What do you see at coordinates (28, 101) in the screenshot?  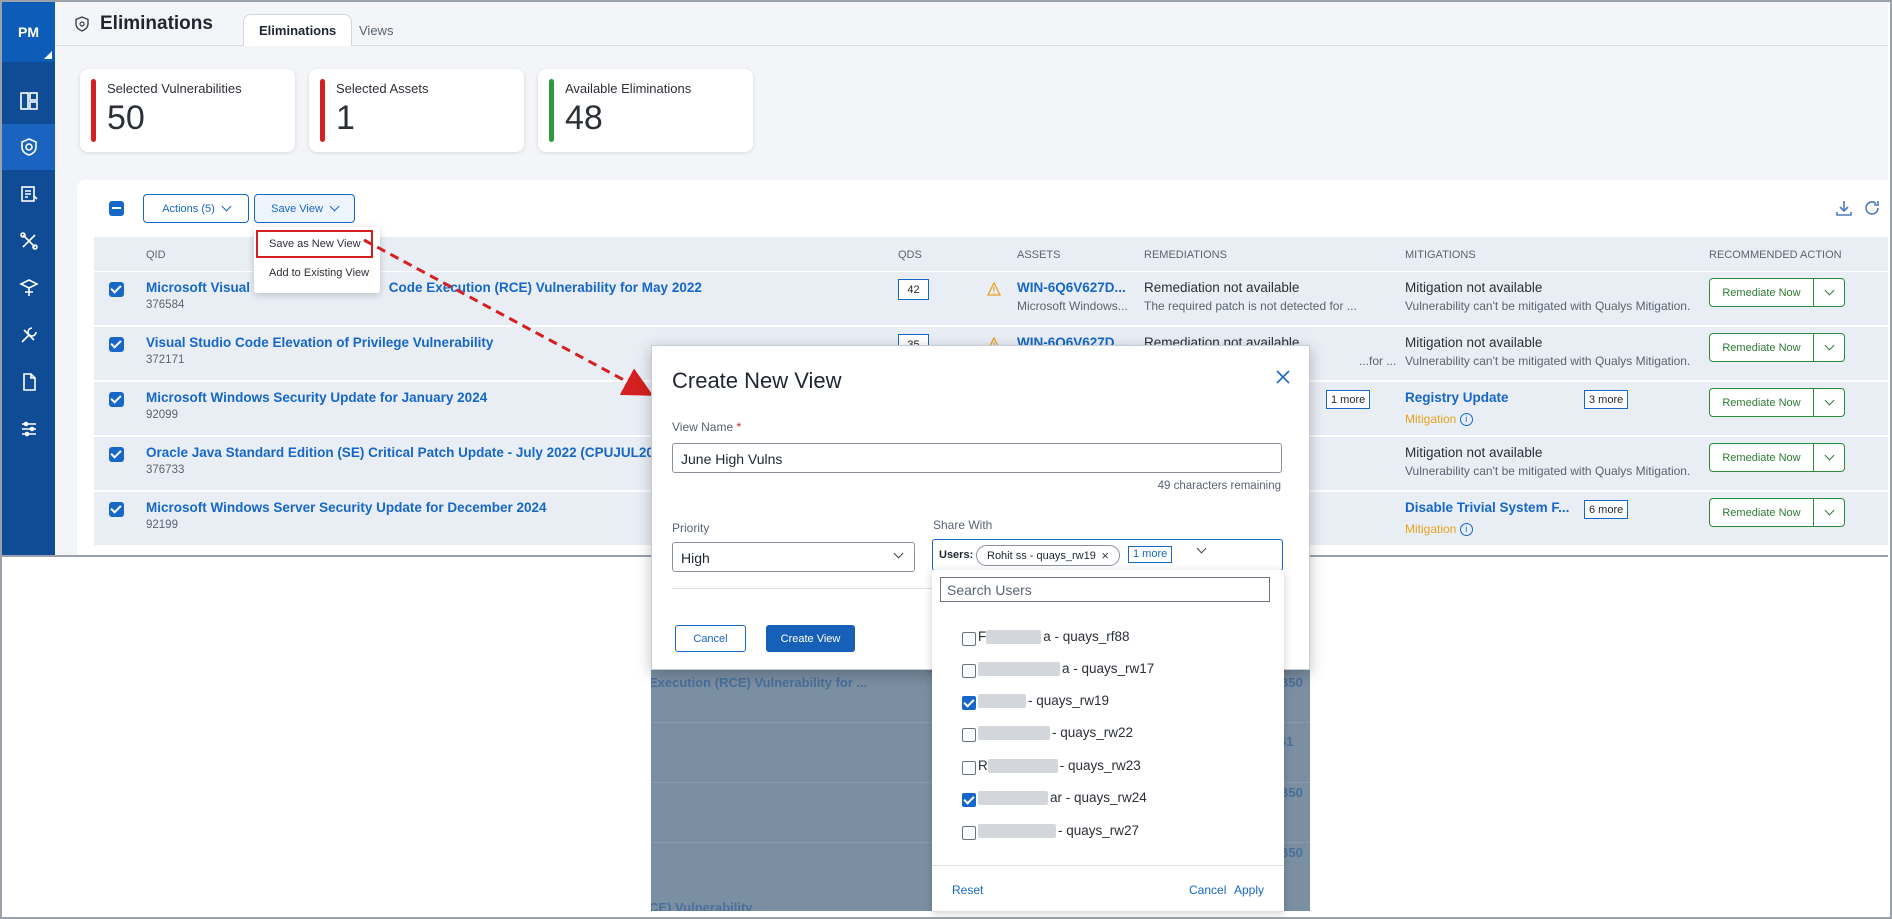 I see `nav-dashboard-icon` at bounding box center [28, 101].